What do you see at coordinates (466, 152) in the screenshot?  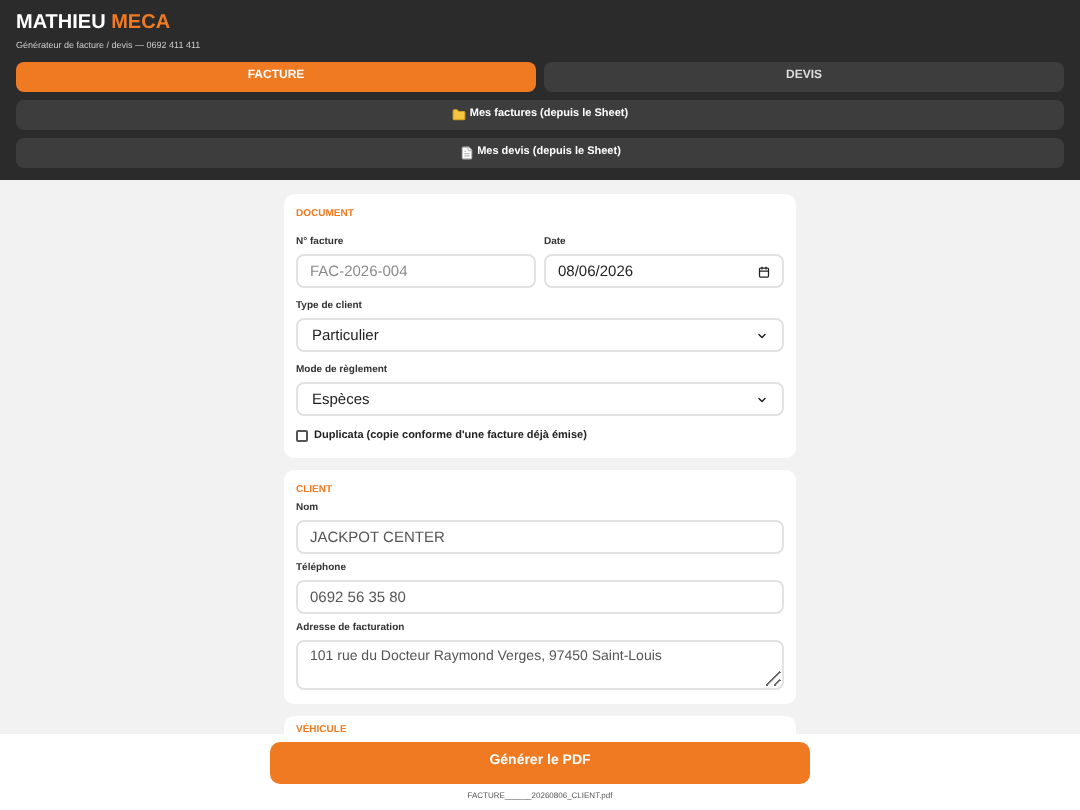 I see `document-icon` at bounding box center [466, 152].